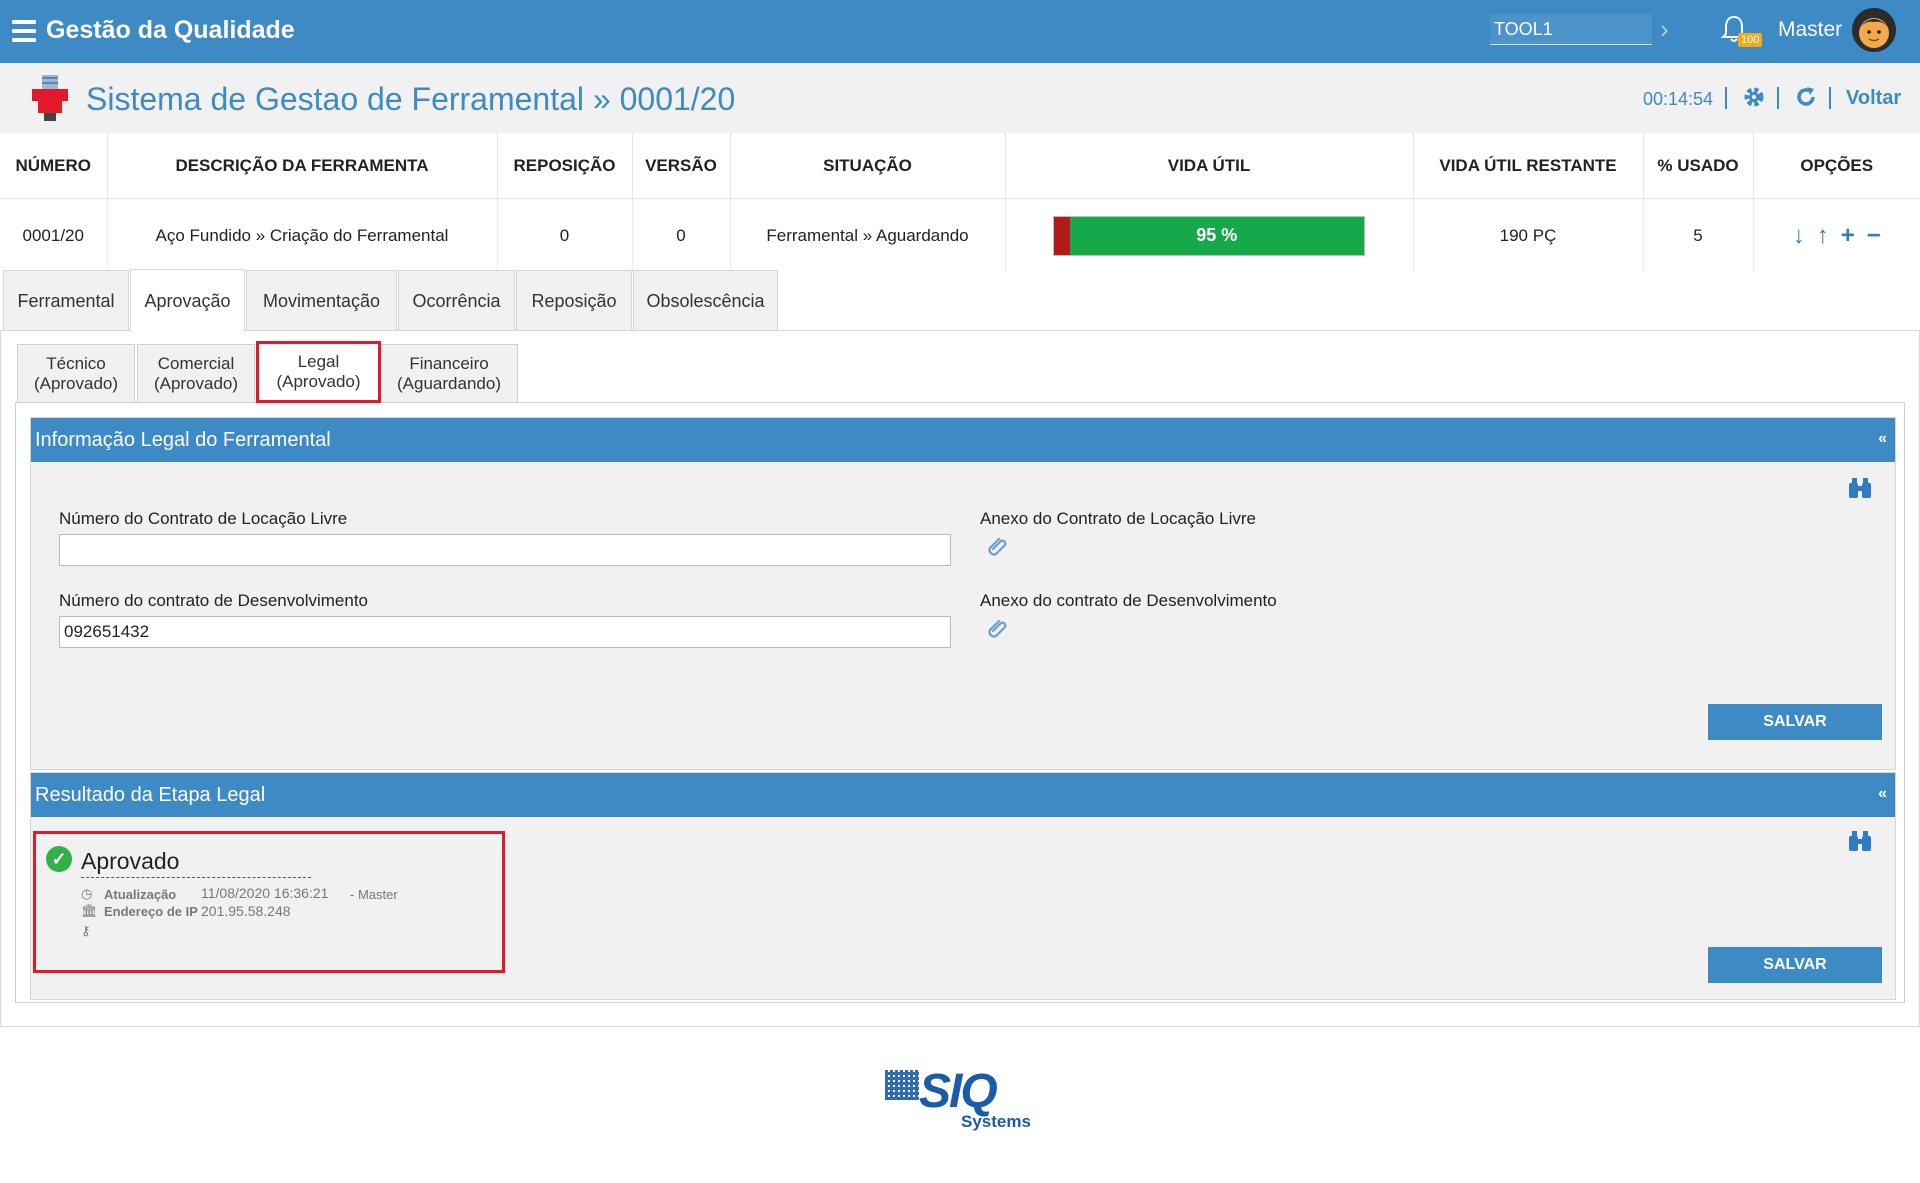 The image size is (1920, 1183). What do you see at coordinates (1698, 166) in the screenshot?
I see `col-header-usado: % USADO` at bounding box center [1698, 166].